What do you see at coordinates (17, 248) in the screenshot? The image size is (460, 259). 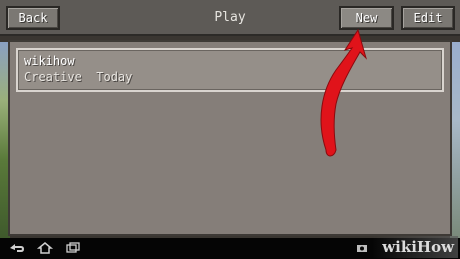 I see `back-icon` at bounding box center [17, 248].